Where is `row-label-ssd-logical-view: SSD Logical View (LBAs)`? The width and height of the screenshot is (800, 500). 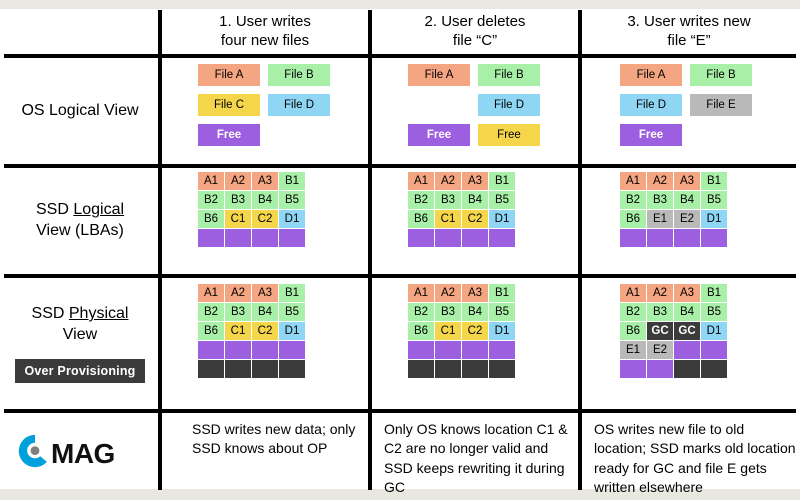 row-label-ssd-logical-view: SSD Logical View (LBAs) is located at coordinates (80, 221).